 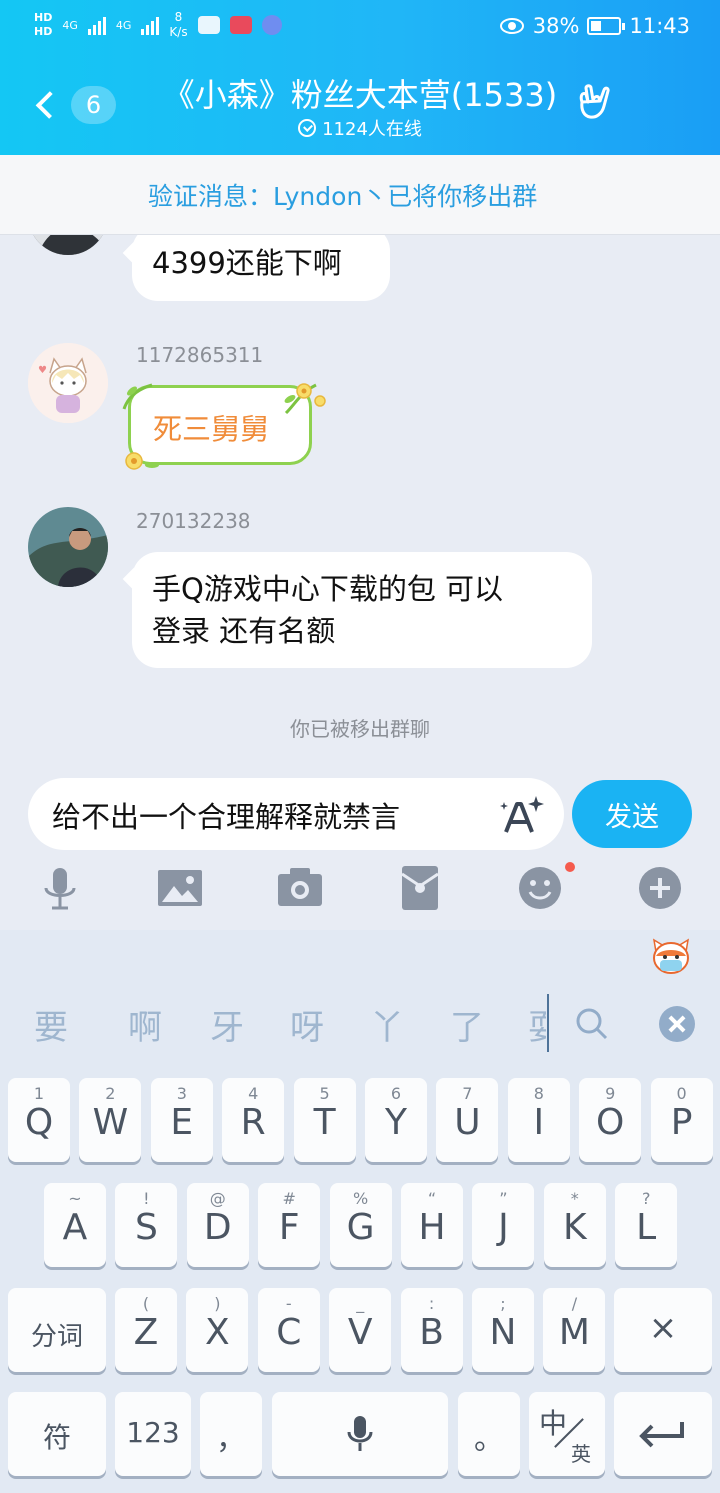 What do you see at coordinates (592, 1024) in the screenshot?
I see `search-icon` at bounding box center [592, 1024].